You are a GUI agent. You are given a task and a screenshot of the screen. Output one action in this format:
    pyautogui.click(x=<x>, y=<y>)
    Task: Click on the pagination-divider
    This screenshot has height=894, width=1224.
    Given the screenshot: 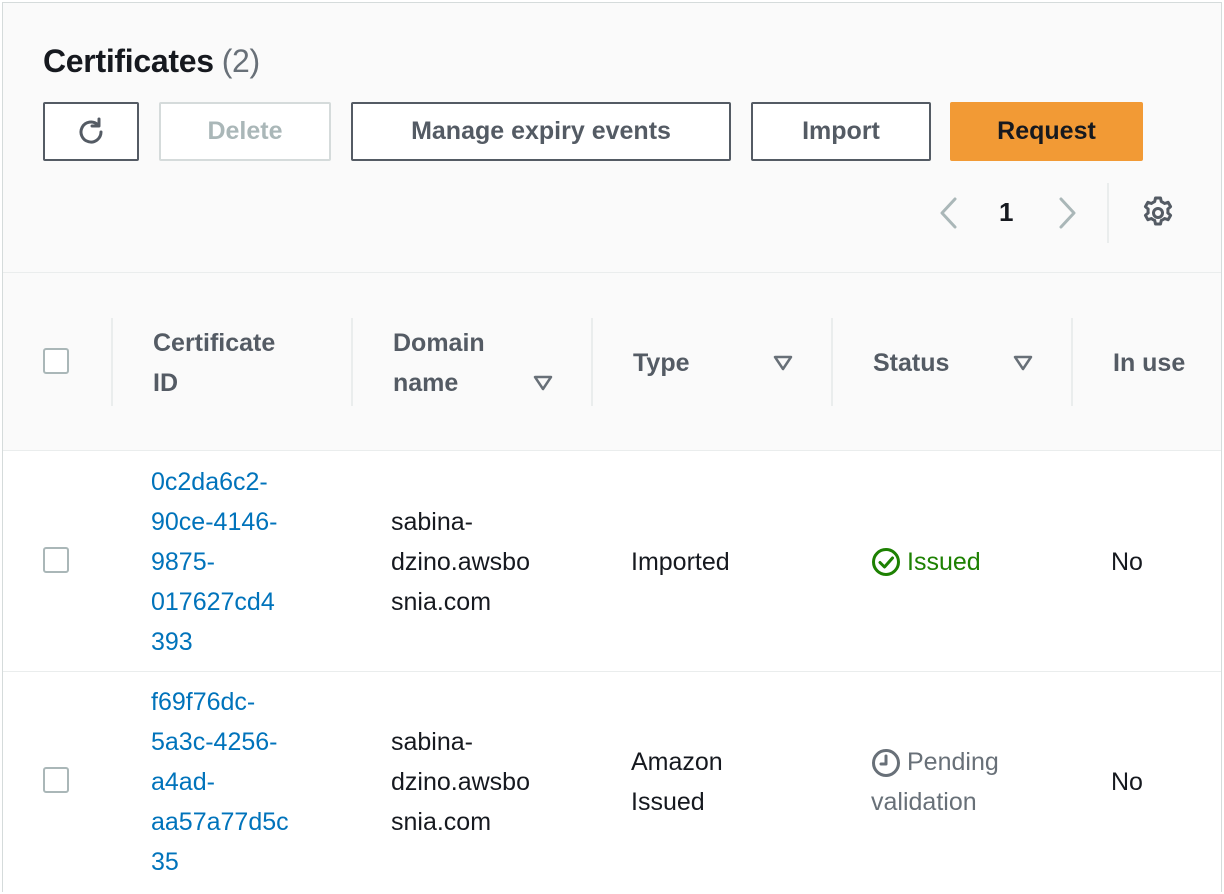 What is the action you would take?
    pyautogui.click(x=1108, y=213)
    